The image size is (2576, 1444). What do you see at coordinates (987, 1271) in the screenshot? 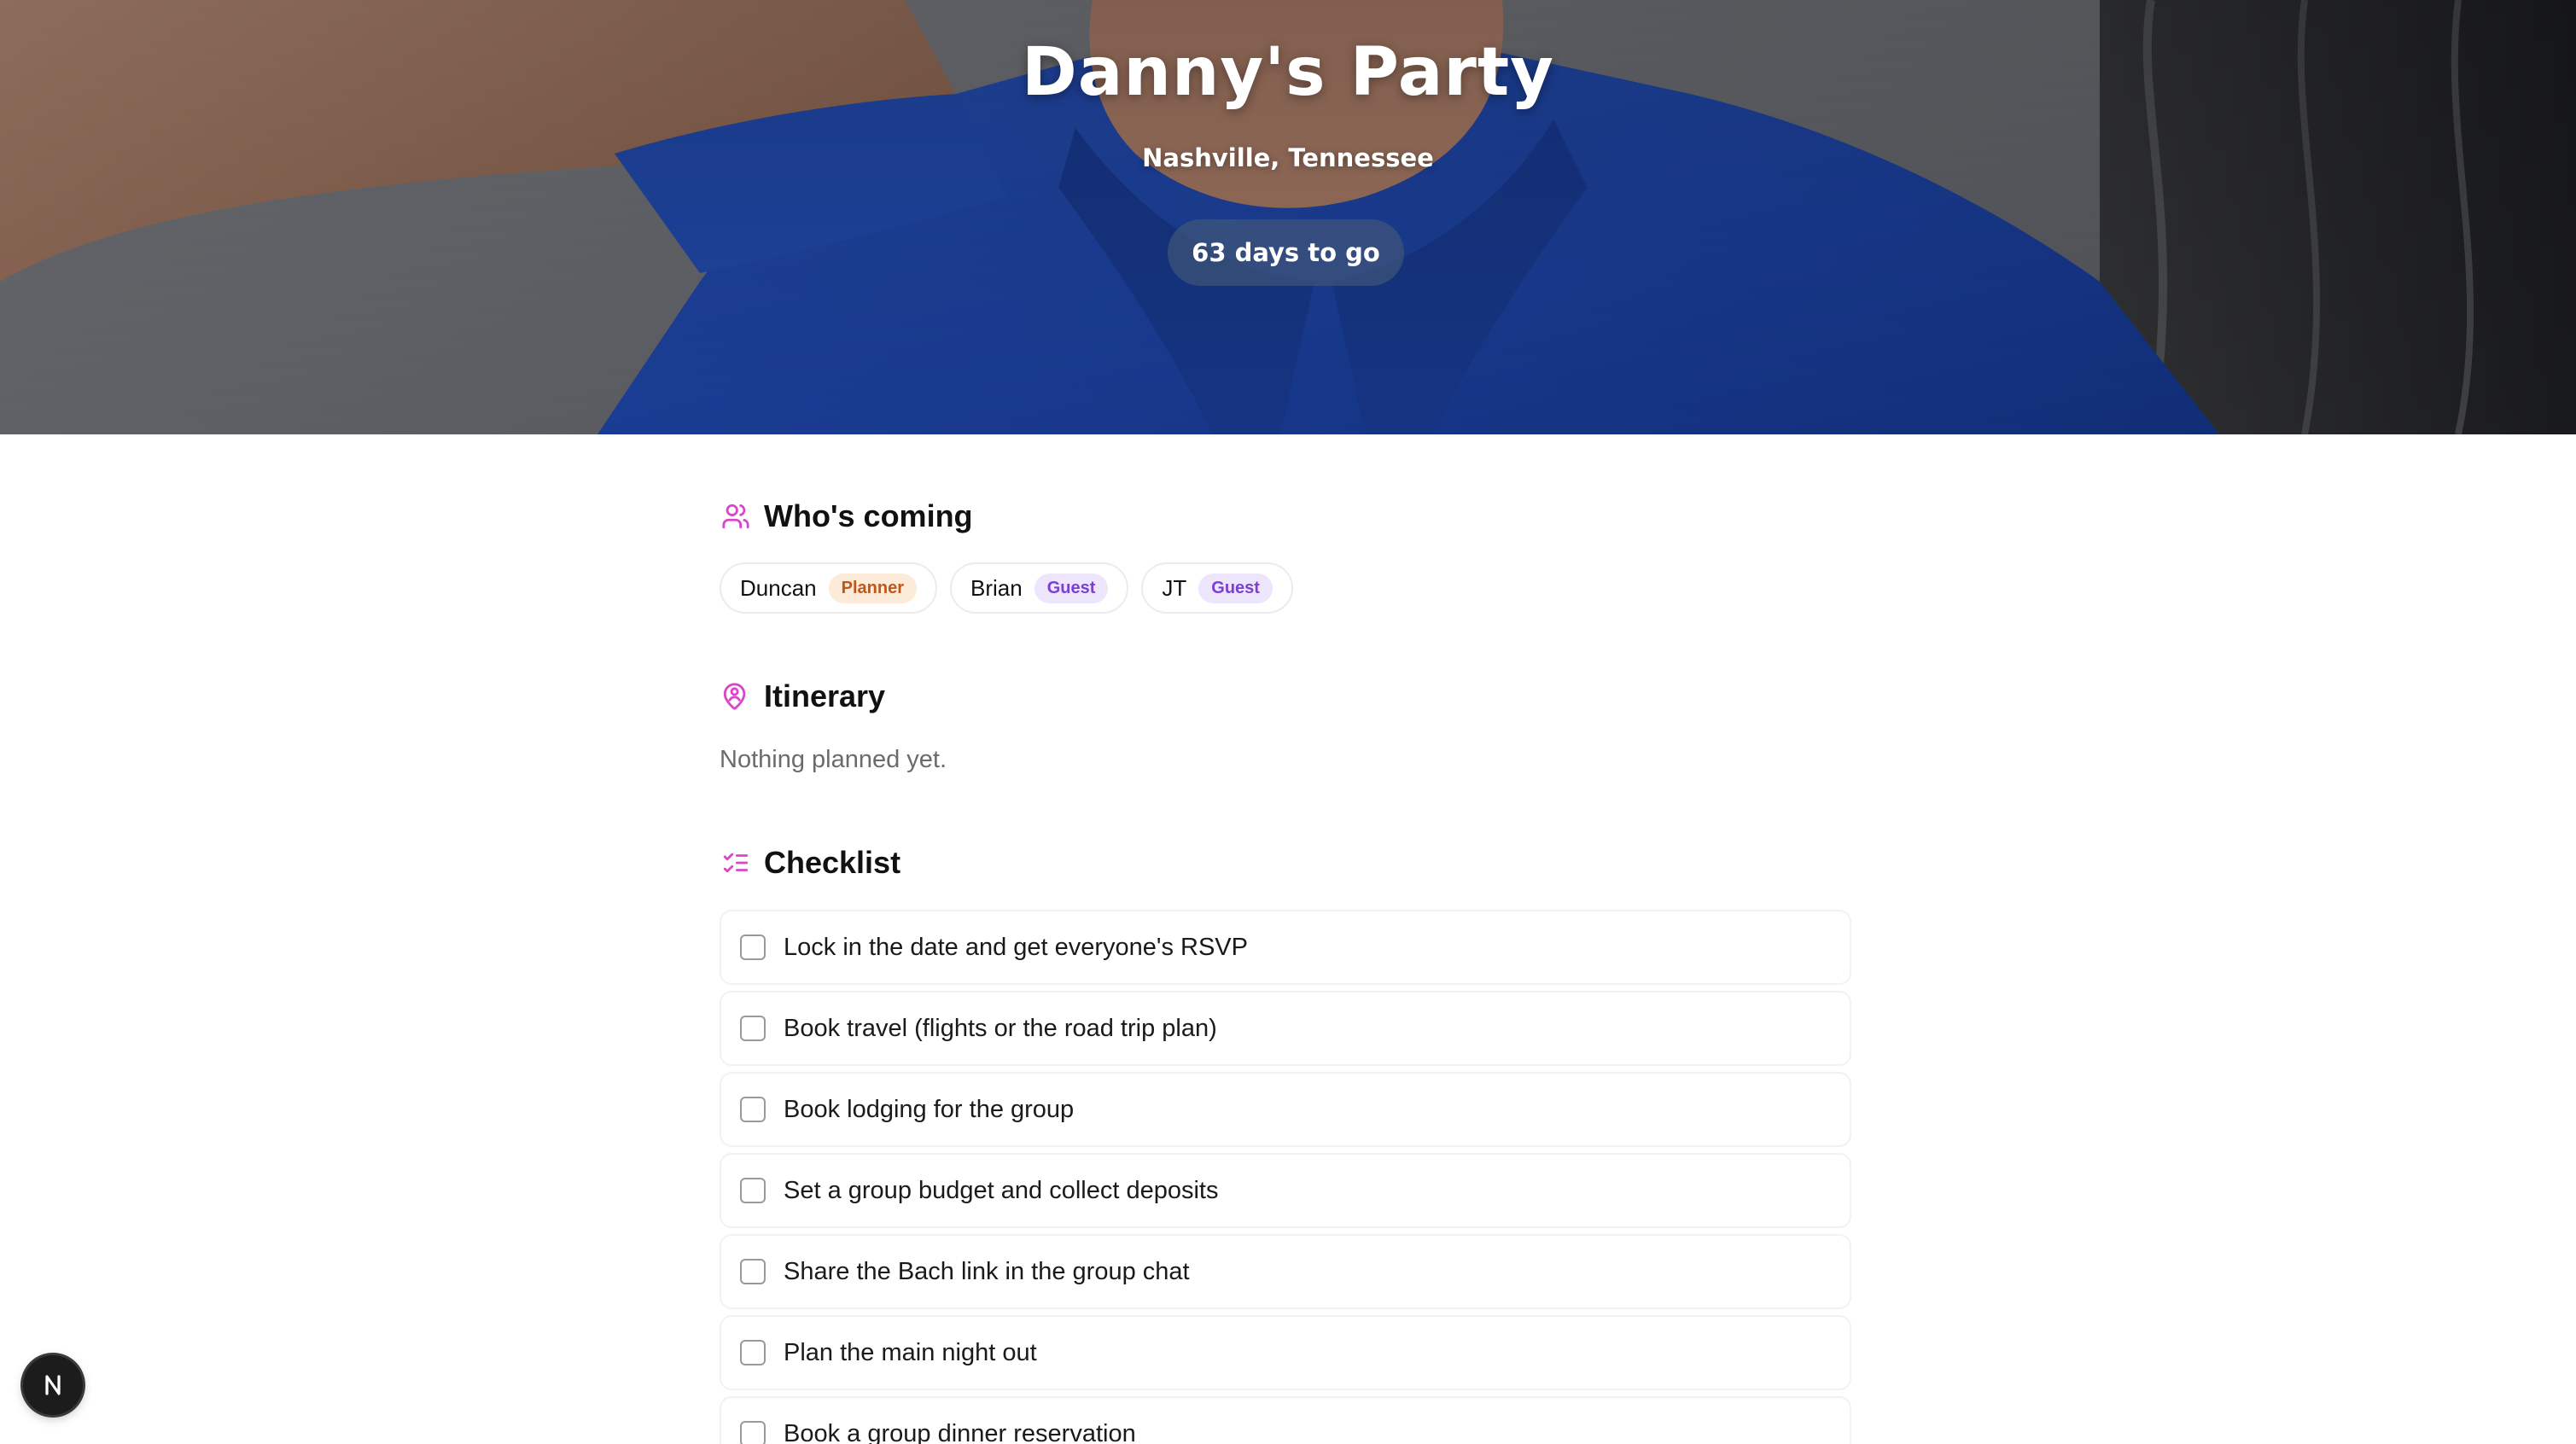
I see `checklist-item-label: Share the Bach link in the group chat` at bounding box center [987, 1271].